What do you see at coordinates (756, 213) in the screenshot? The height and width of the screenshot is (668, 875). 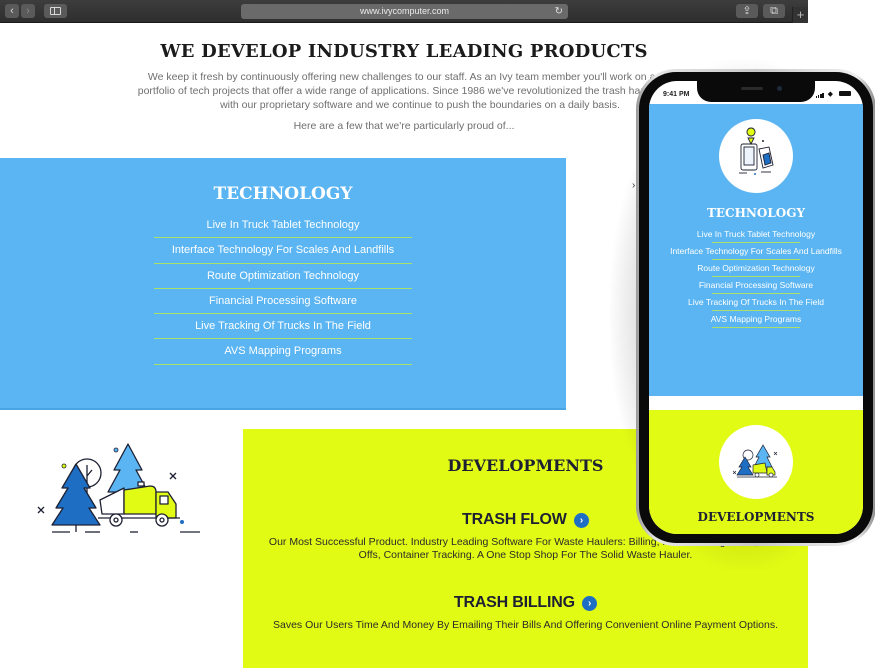 I see `mobile-technology-title: TECHNOLOGY` at bounding box center [756, 213].